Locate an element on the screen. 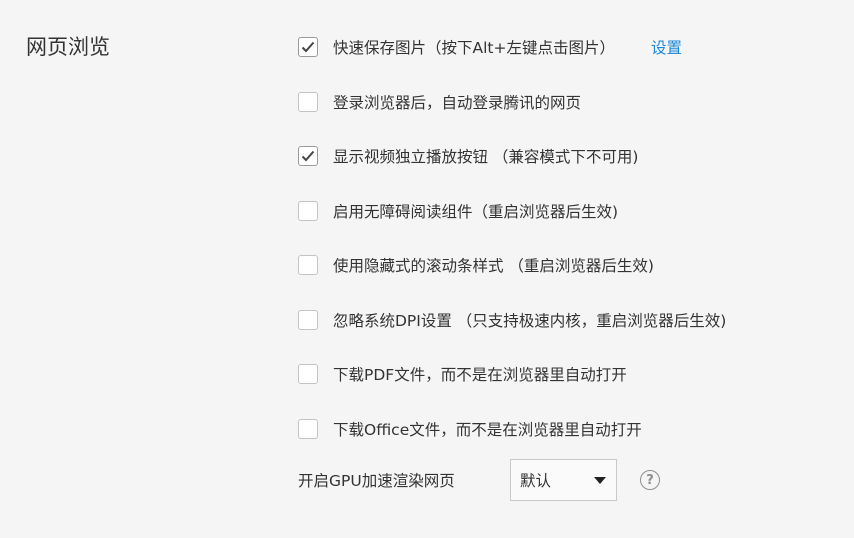 This screenshot has height=538, width=854. question-circle-icon: ? is located at coordinates (650, 480).